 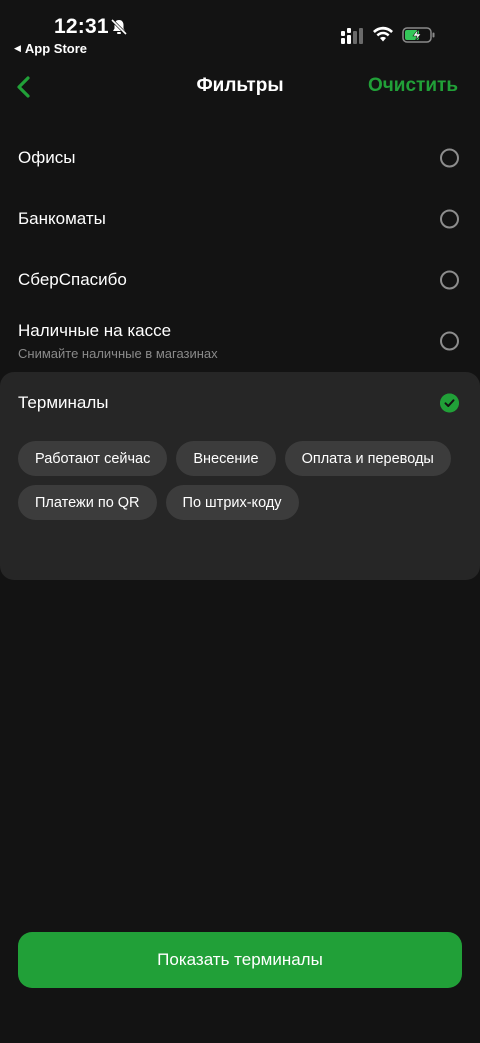 I want to click on signal-icon, so click(x=352, y=36).